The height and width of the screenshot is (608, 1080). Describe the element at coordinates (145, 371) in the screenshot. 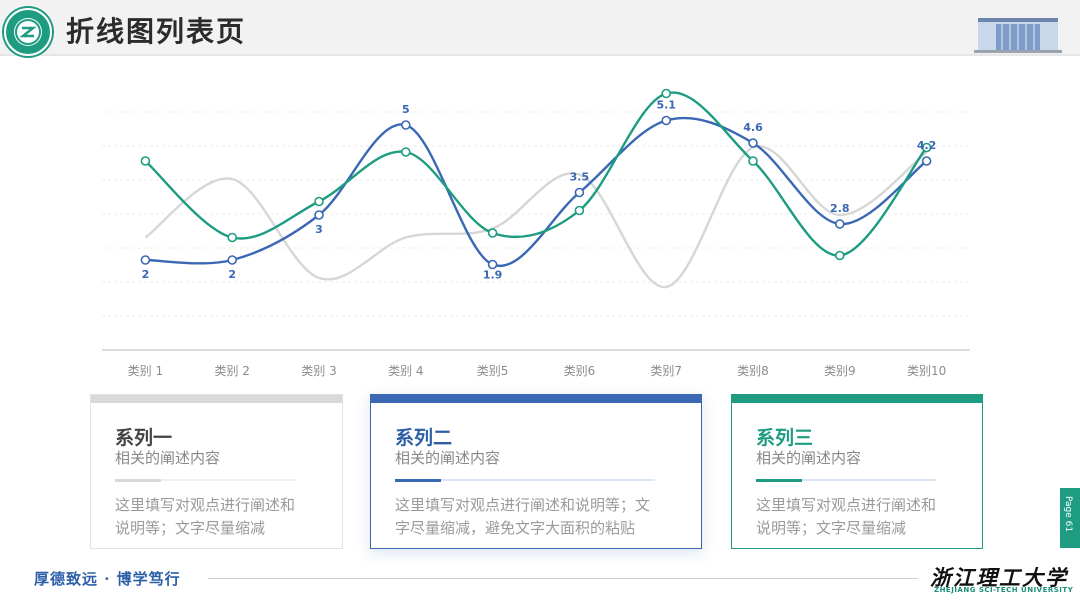

I see `x-tick-label: 类别 1` at that location.